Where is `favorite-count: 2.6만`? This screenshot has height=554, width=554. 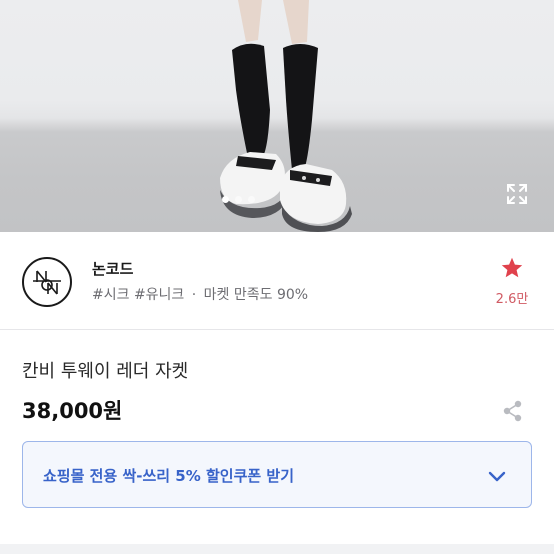
favorite-count: 2.6만 is located at coordinates (512, 299).